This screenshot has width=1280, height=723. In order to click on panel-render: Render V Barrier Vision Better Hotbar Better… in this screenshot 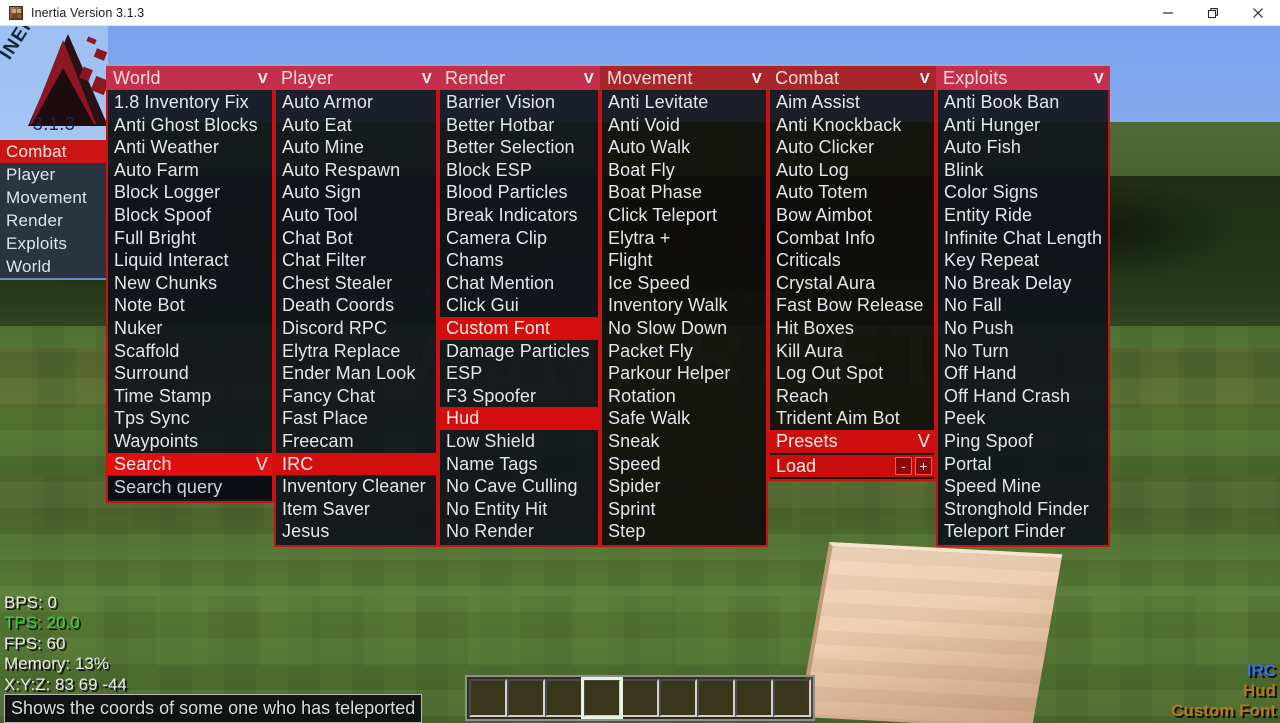, I will do `click(519, 305)`.